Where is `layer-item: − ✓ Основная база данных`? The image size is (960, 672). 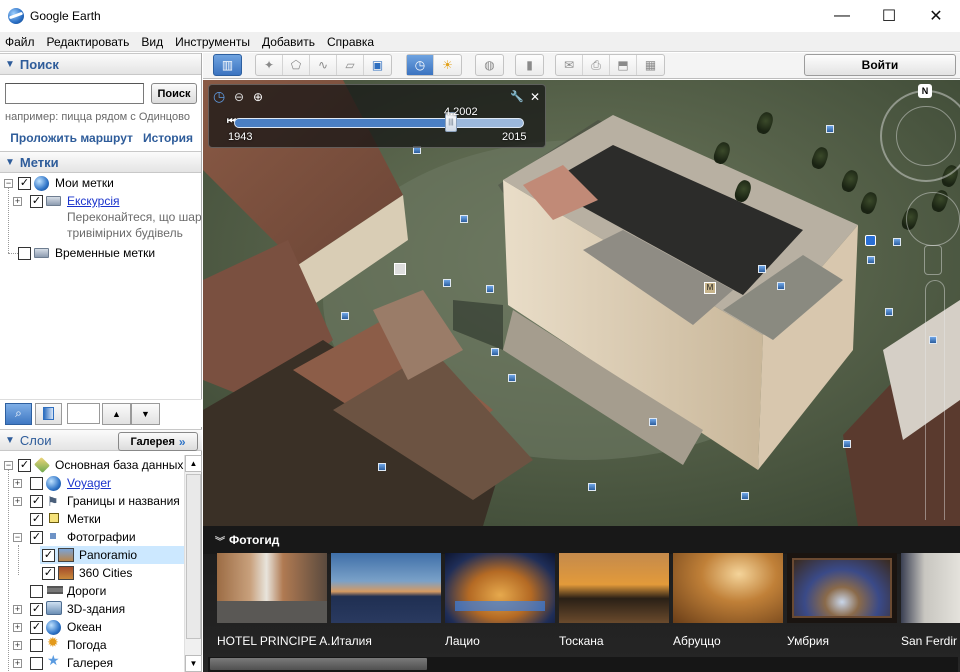 layer-item: − ✓ Основная база данных is located at coordinates (92, 465).